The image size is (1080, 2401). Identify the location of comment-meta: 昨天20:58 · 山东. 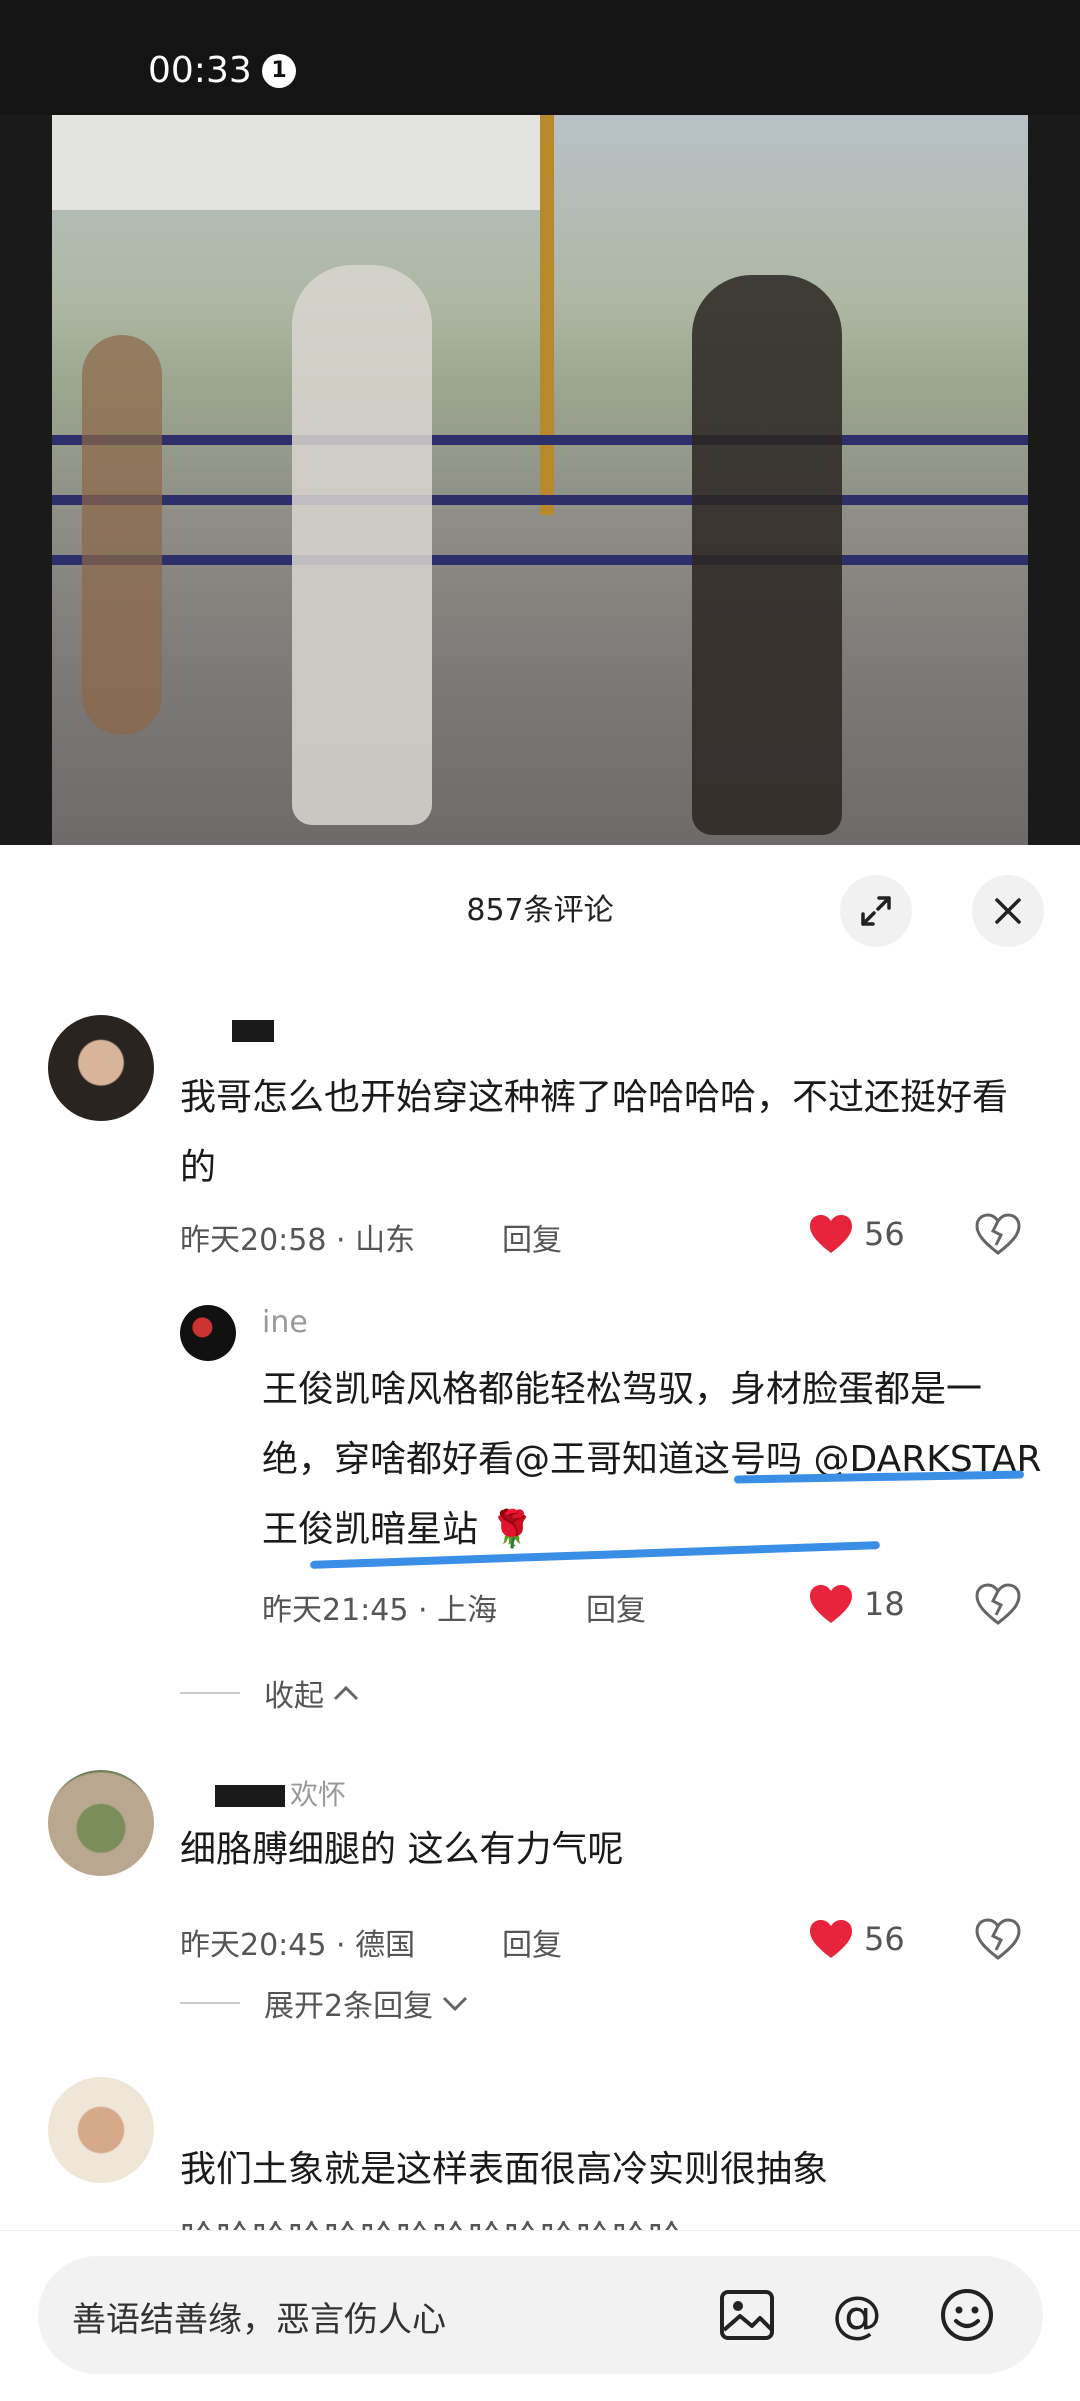
(298, 1240).